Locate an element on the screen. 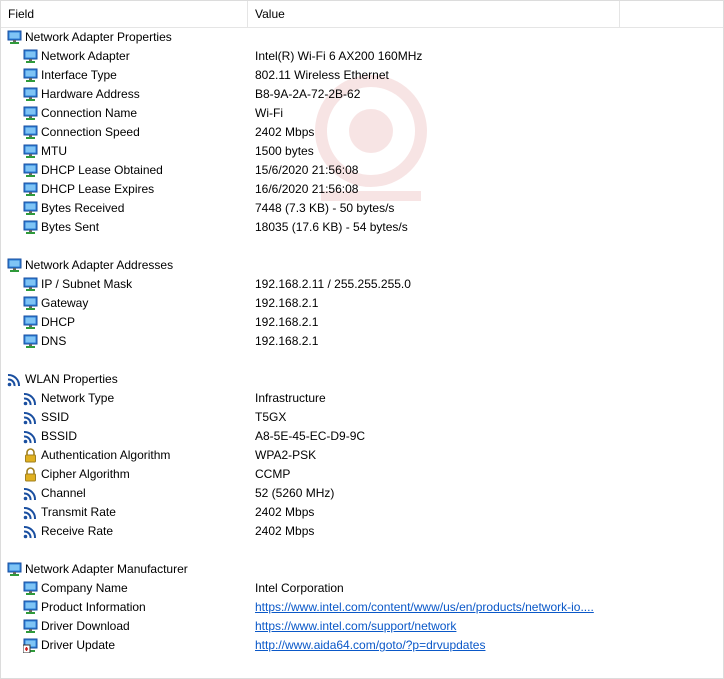 This screenshot has width=724, height=679. property-row: DHCP Lease Obtained 15/6/2020 21:56:08 is located at coordinates (362, 170).